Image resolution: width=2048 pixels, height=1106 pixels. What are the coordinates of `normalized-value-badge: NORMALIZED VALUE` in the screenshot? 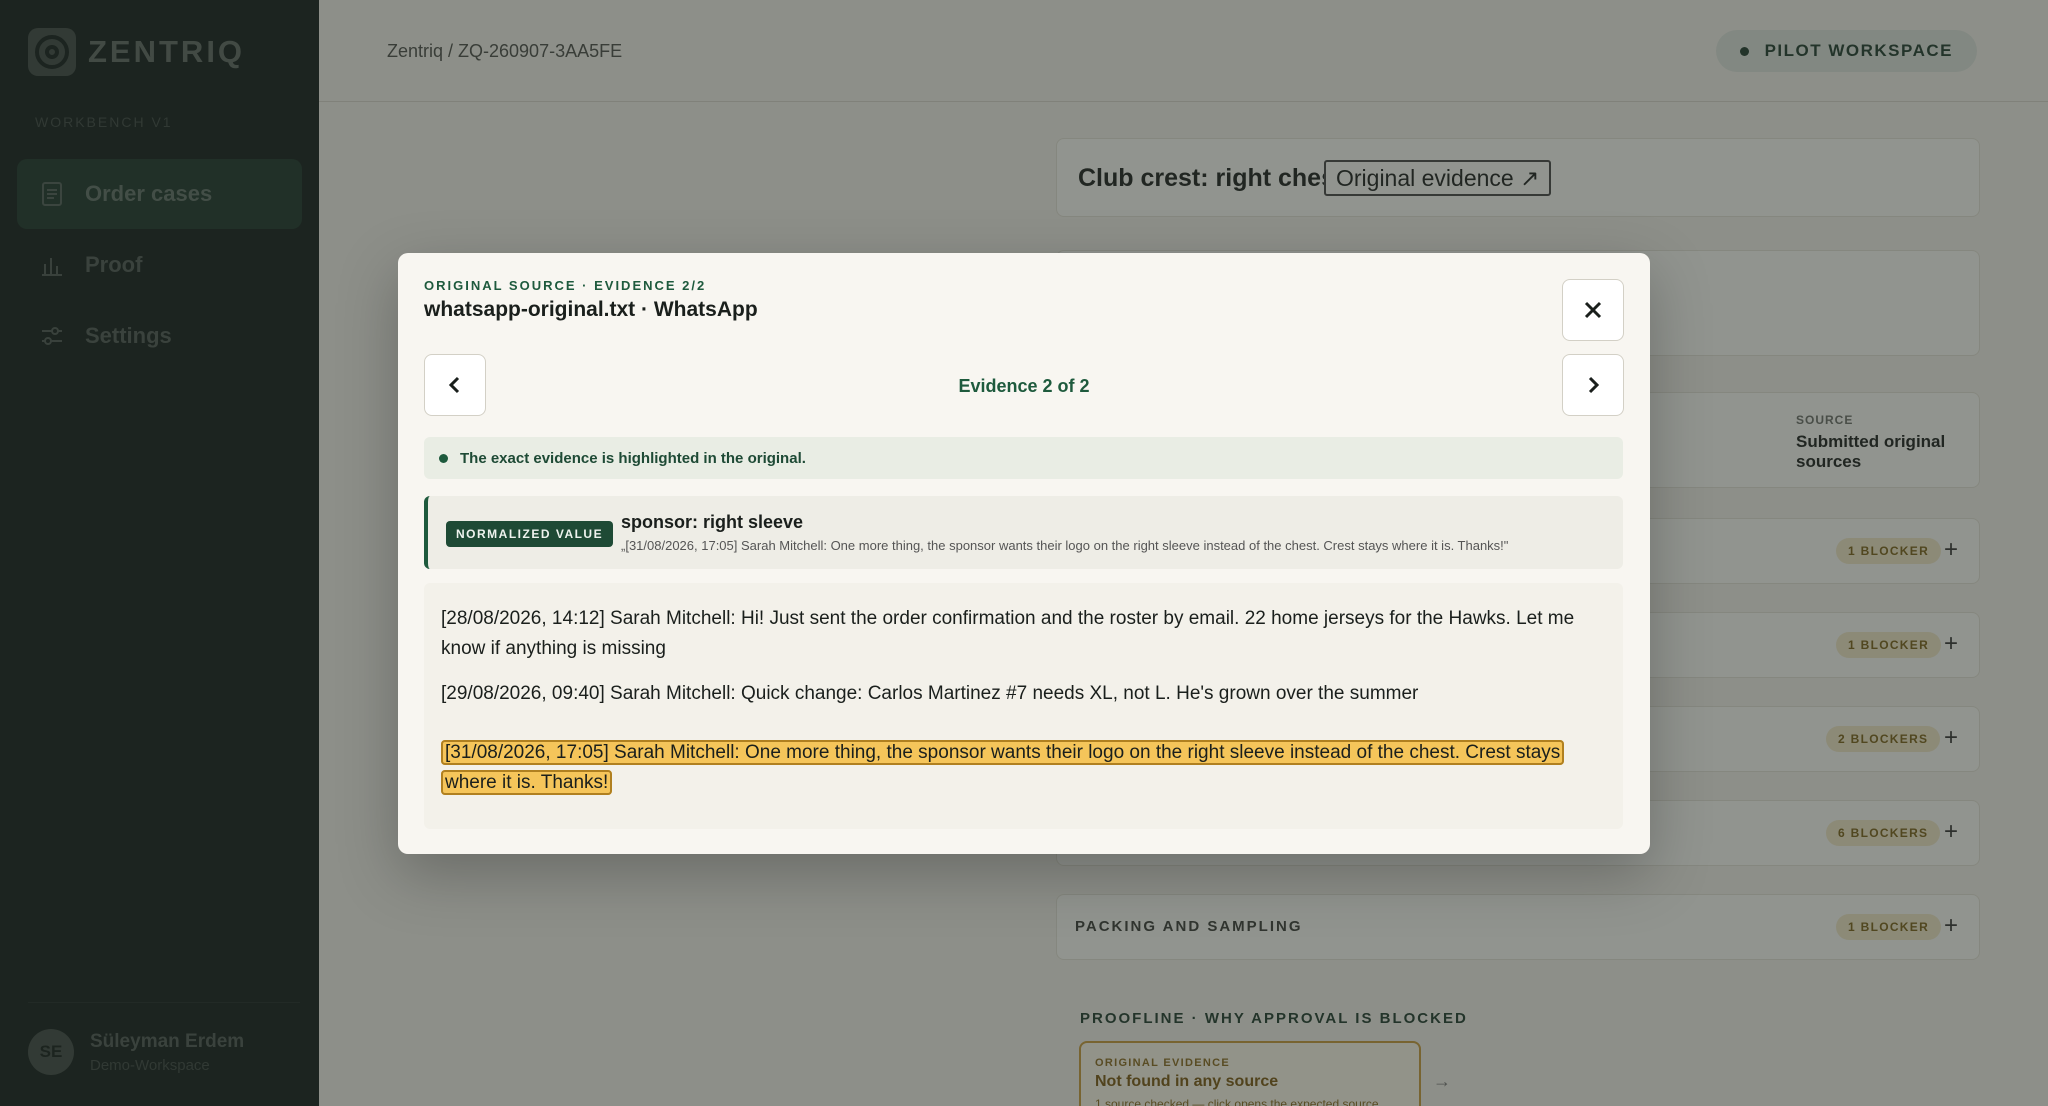 It's located at (530, 534).